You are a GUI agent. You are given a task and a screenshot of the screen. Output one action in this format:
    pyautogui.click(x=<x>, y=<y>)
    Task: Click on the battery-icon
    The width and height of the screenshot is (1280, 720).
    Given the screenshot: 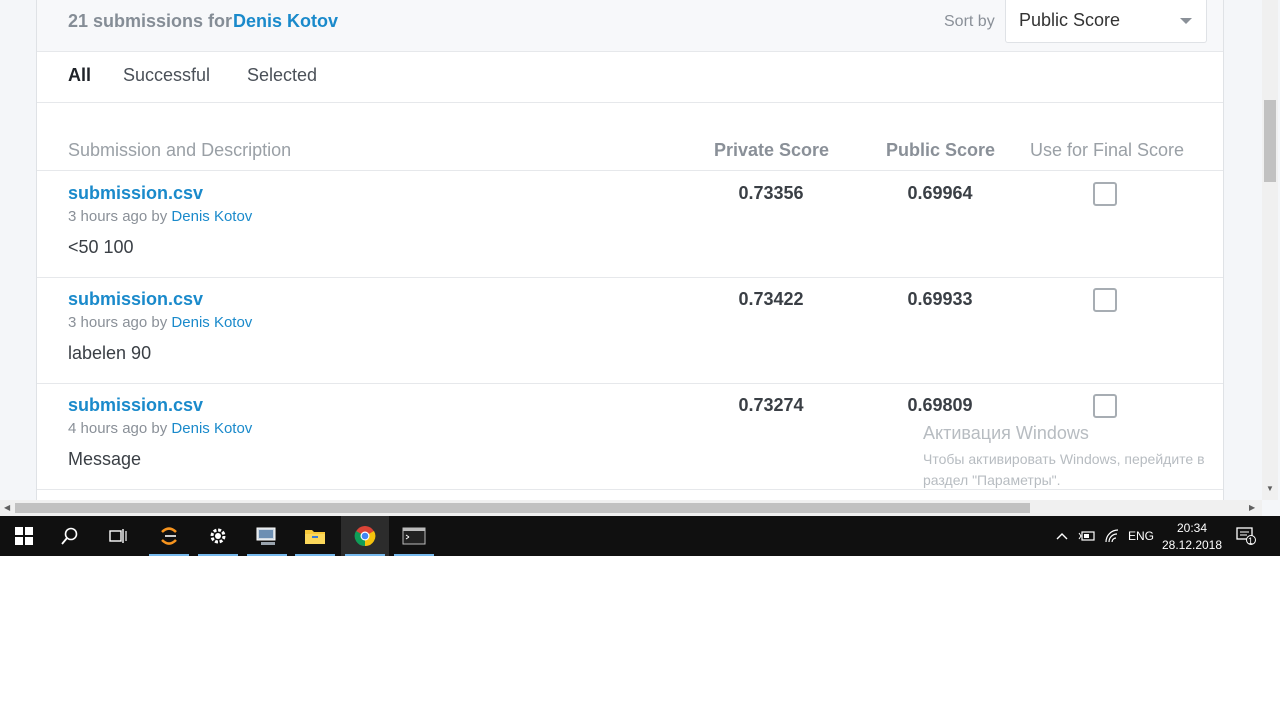 What is the action you would take?
    pyautogui.click(x=1087, y=536)
    